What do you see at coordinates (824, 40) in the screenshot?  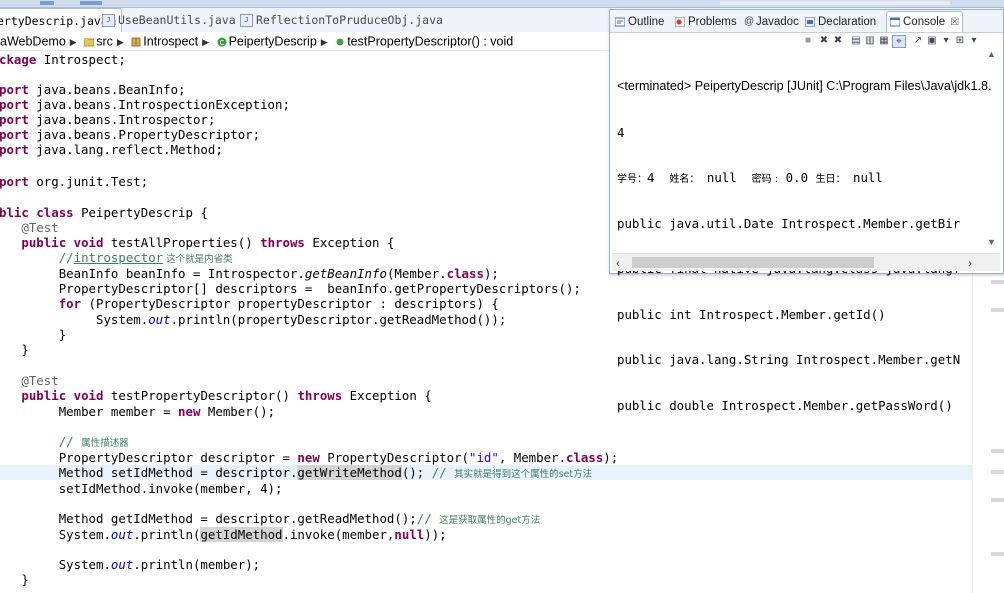 I see `remove-launch-icon: ✖` at bounding box center [824, 40].